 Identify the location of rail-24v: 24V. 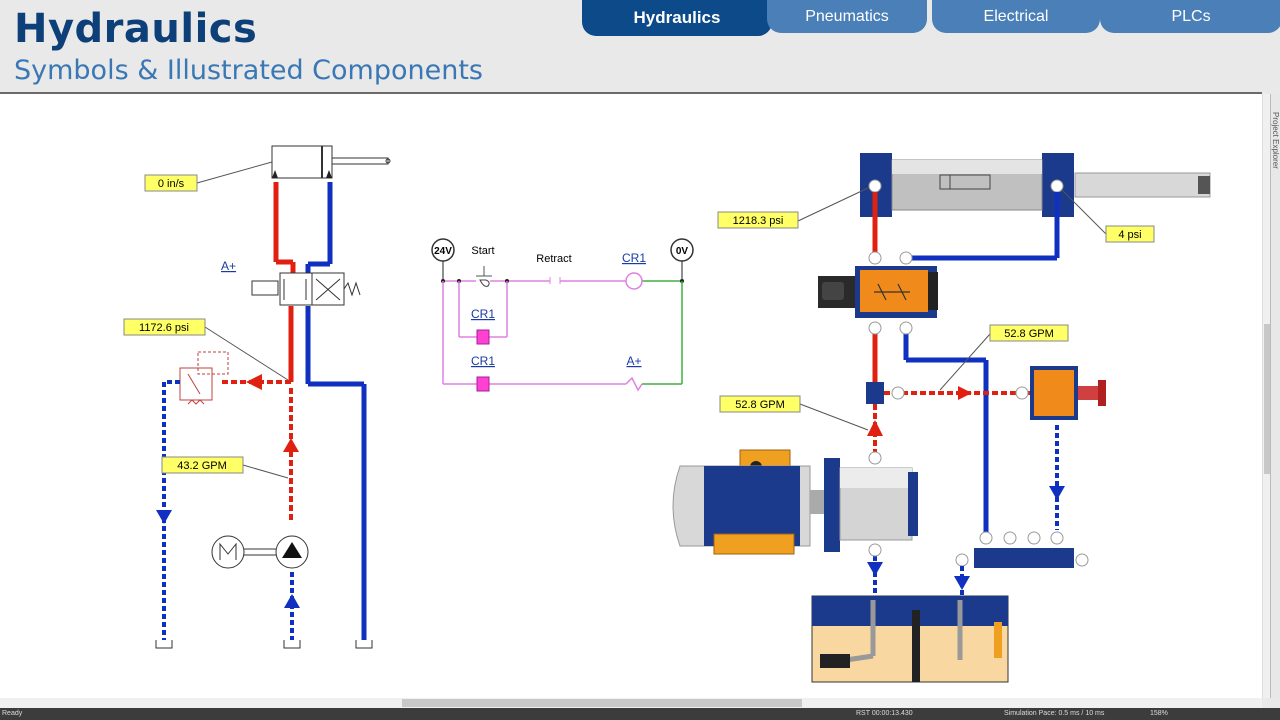
(443, 251).